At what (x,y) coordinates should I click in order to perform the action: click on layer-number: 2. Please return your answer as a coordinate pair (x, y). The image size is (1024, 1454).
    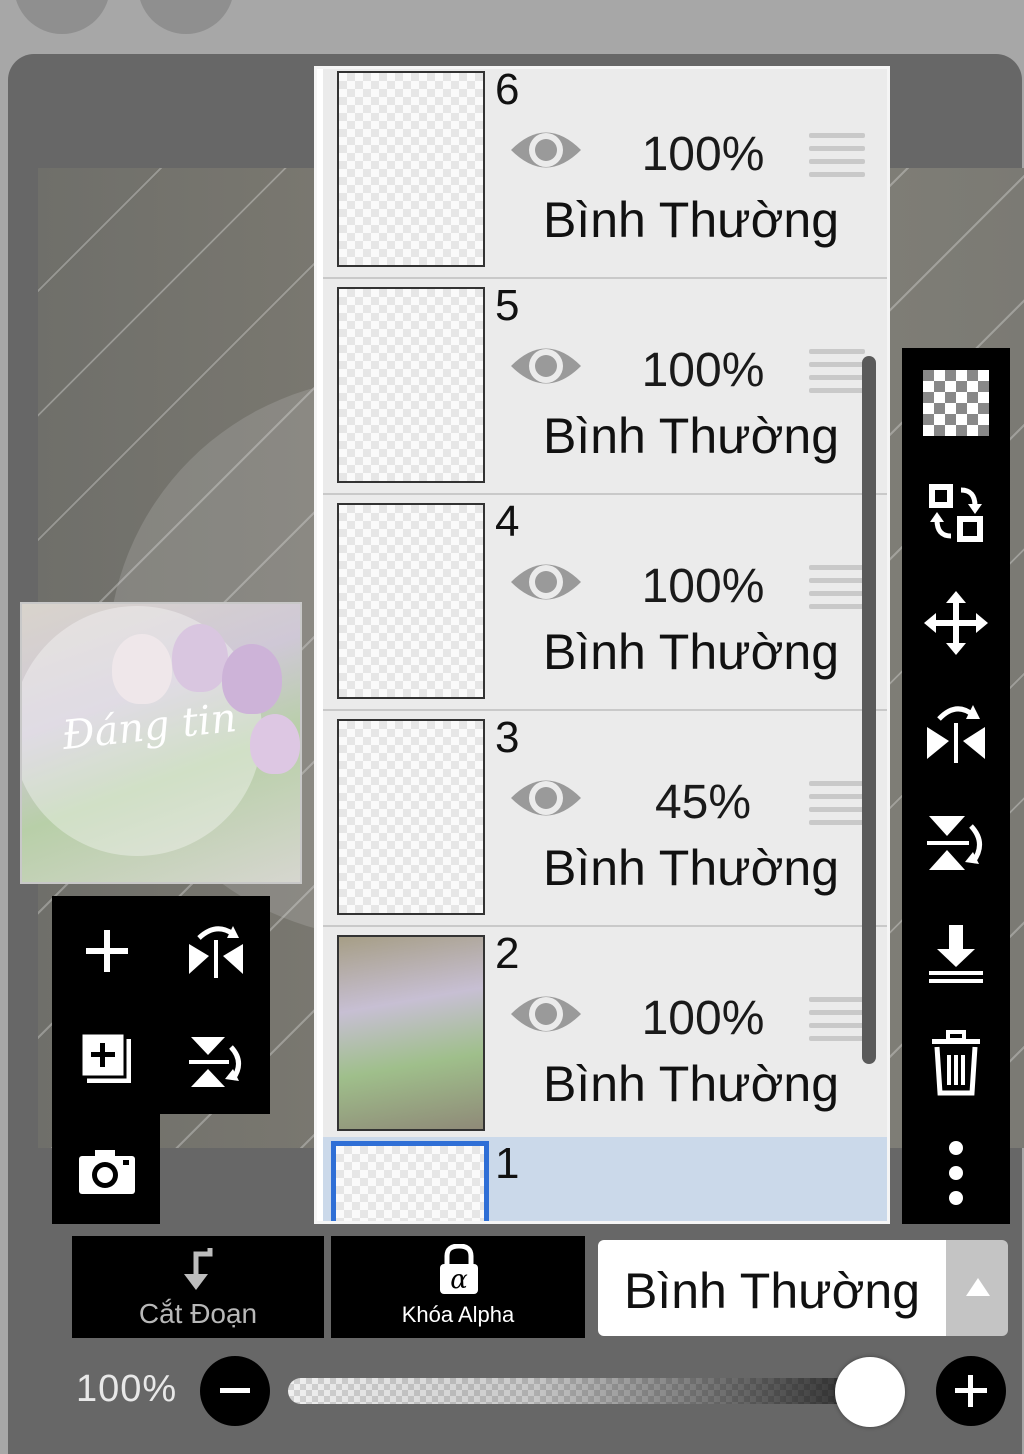
    Looking at the image, I should click on (507, 953).